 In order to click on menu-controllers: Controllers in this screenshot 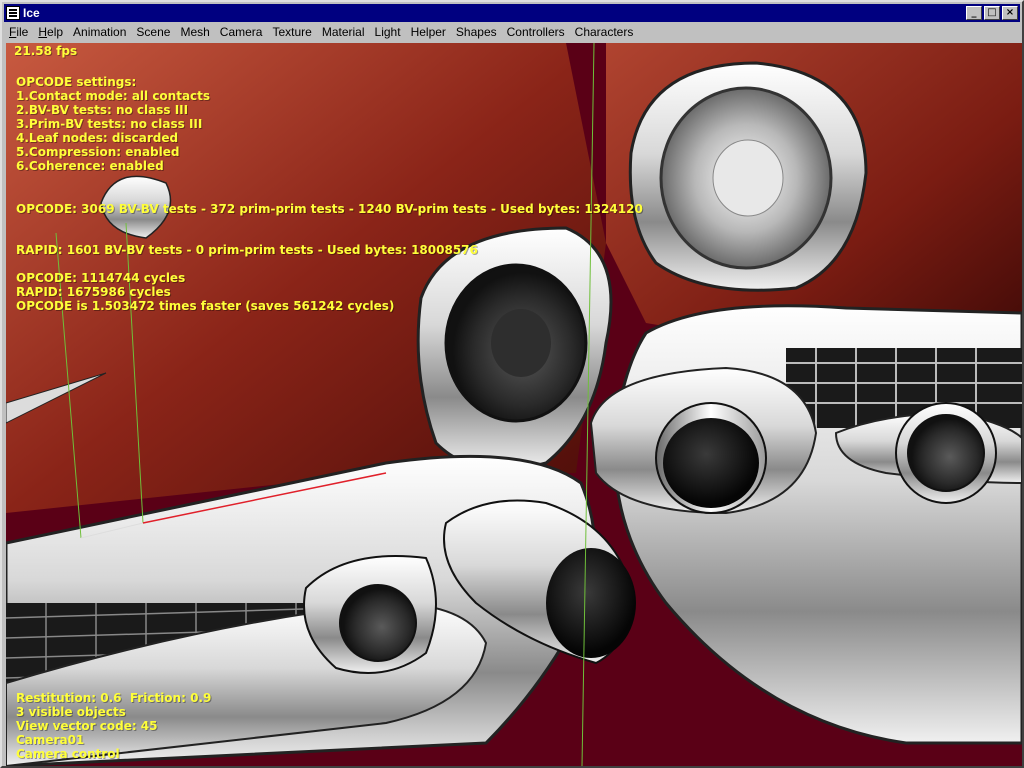, I will do `click(536, 32)`.